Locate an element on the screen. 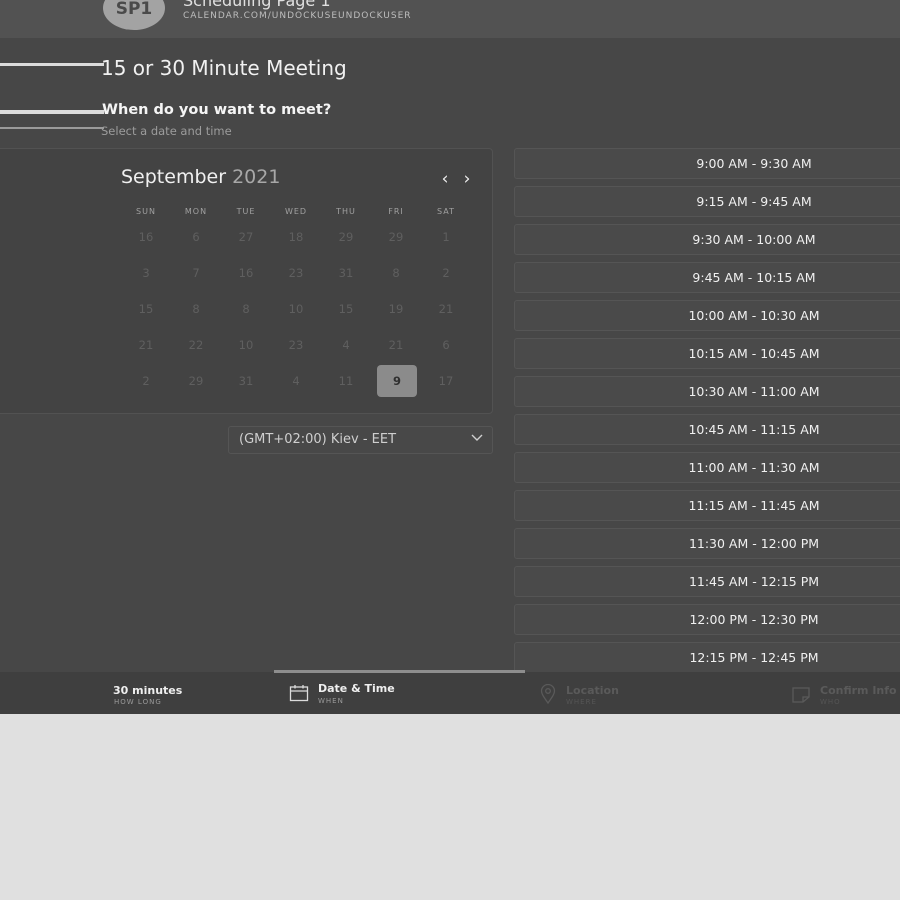 The width and height of the screenshot is (900, 900). time-slot-label: 10:30 AM - 11:00 AM is located at coordinates (754, 391).